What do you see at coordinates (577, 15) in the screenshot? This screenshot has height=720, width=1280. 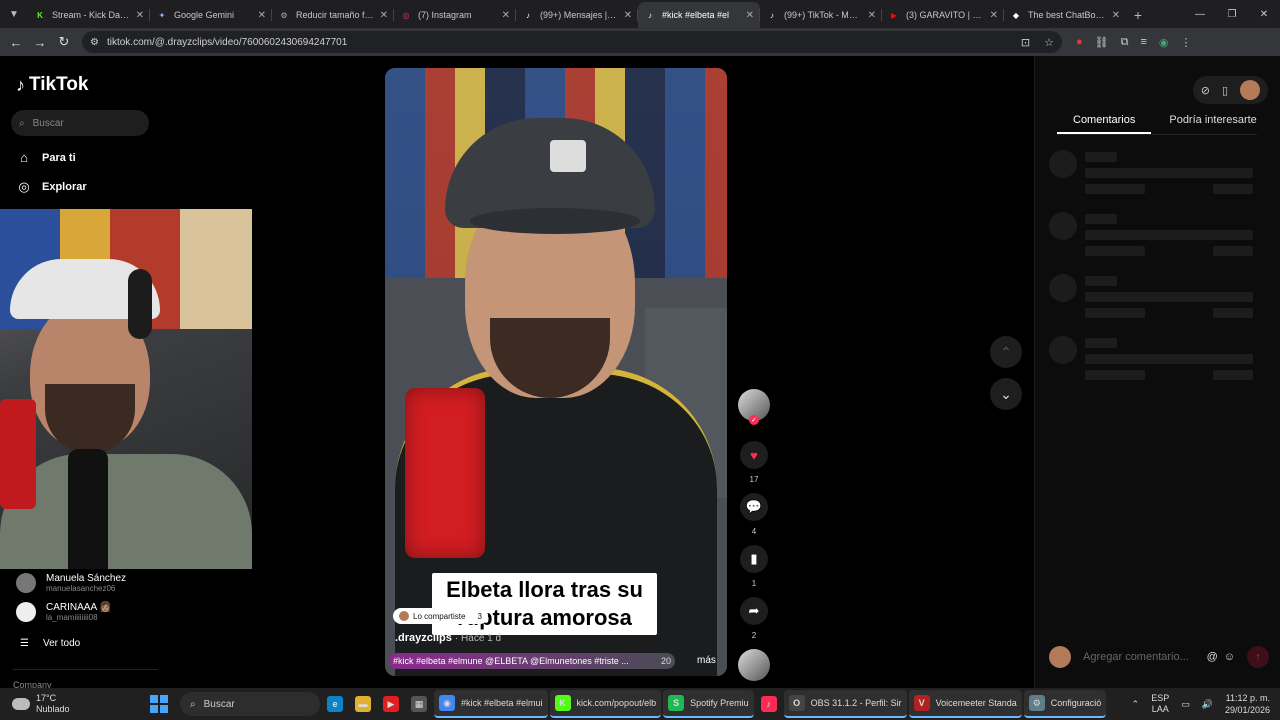 I see `browser-tab: ♪ (99+) Mensajes | TikT ✕` at bounding box center [577, 15].